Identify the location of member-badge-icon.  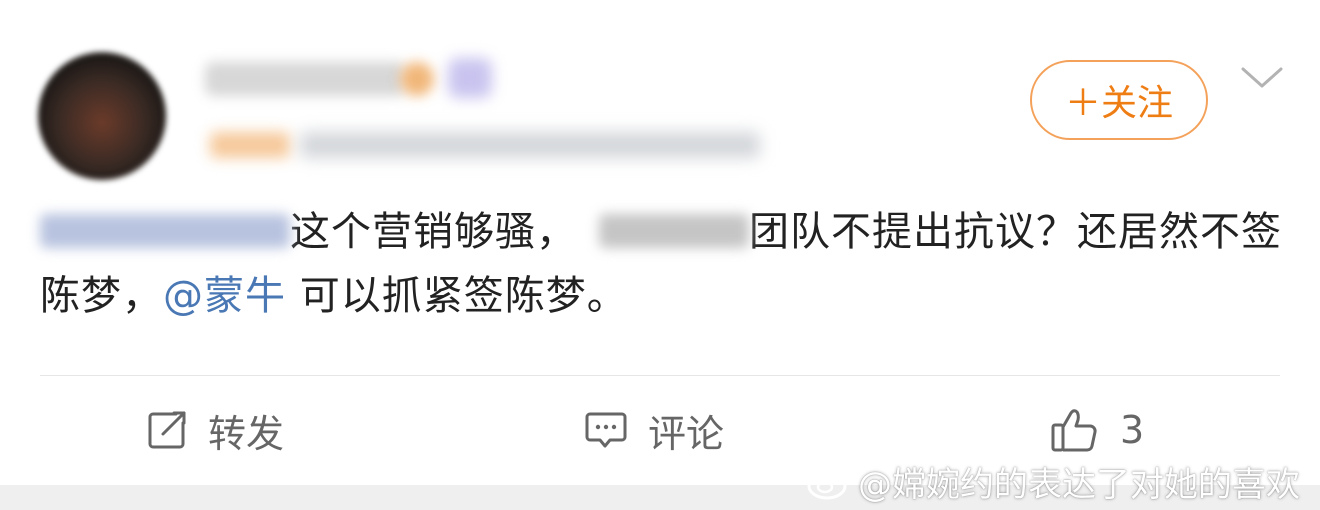
(470, 78).